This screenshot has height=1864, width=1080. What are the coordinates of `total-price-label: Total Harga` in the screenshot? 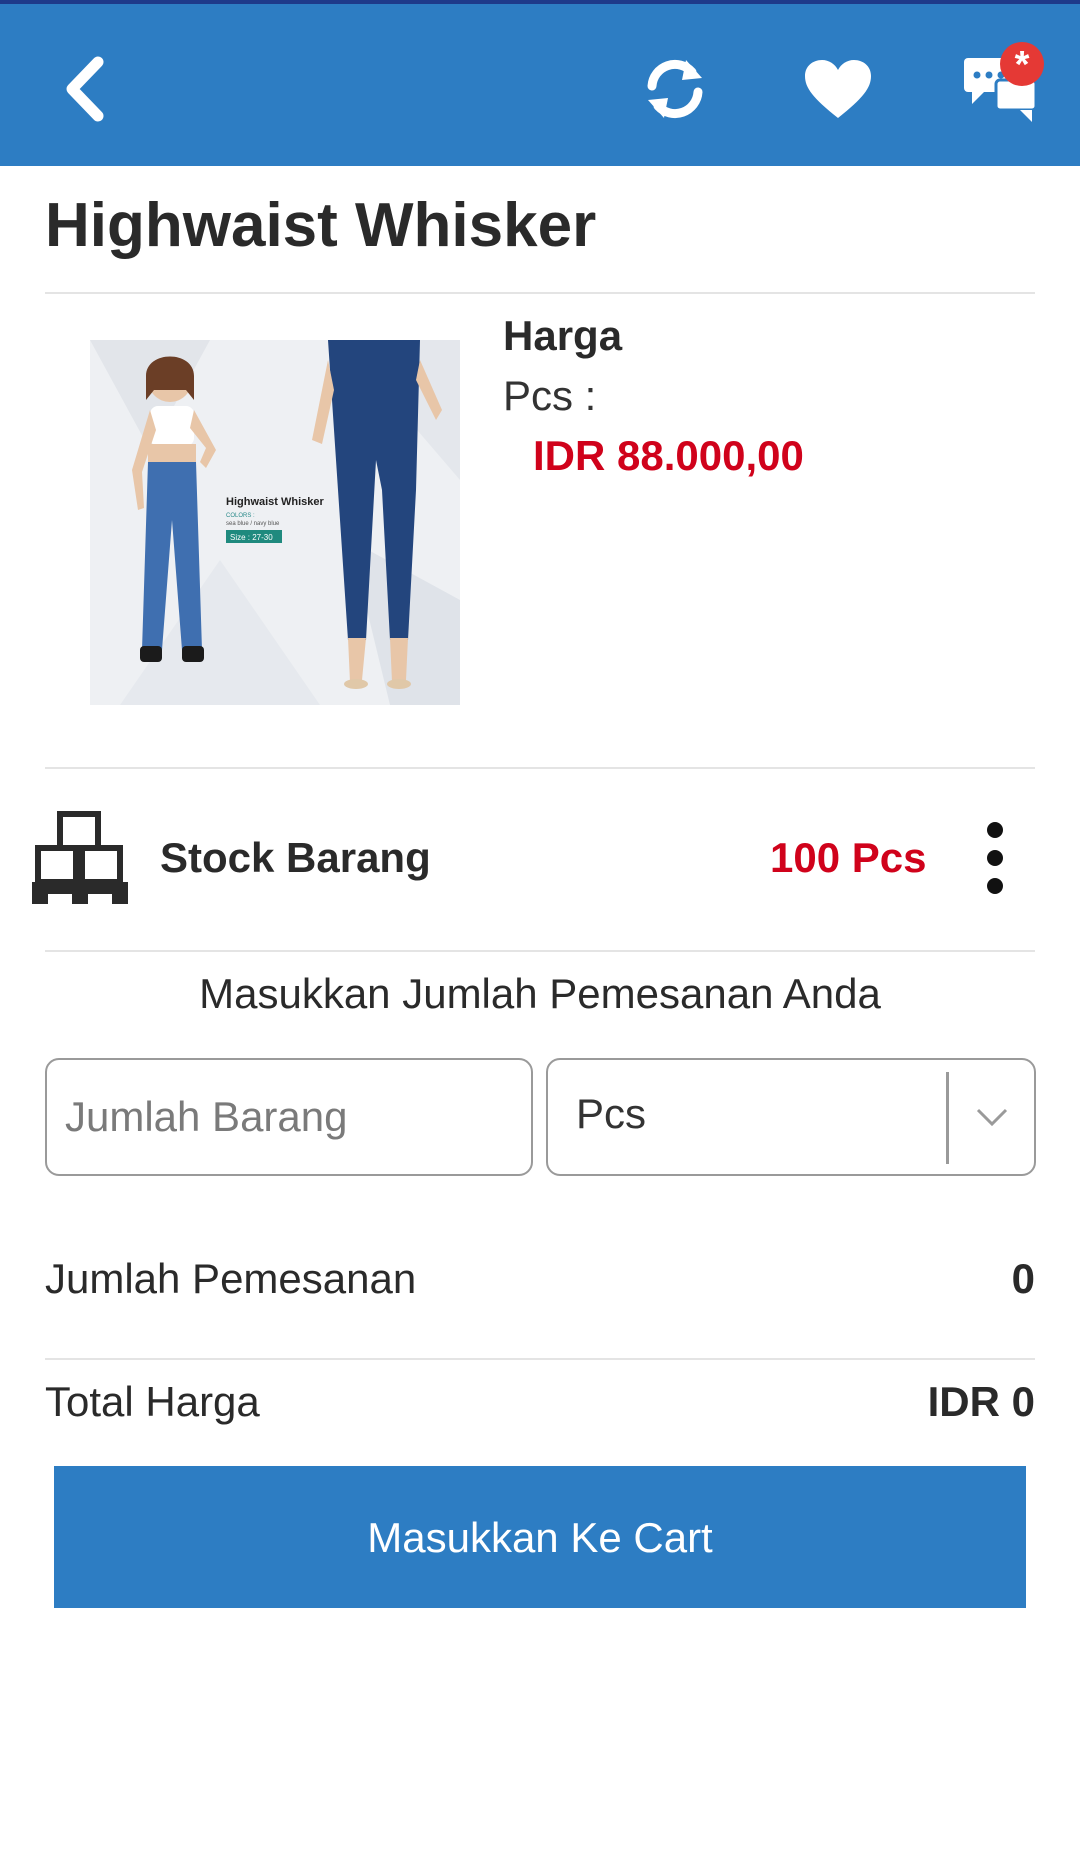 It's located at (152, 1401).